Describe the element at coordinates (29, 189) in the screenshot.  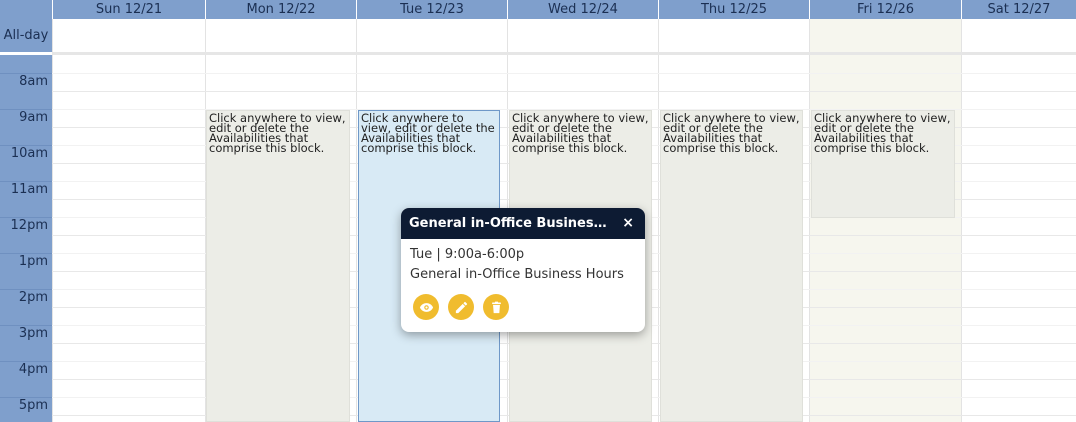
I see `hour-label-11am: 11am` at that location.